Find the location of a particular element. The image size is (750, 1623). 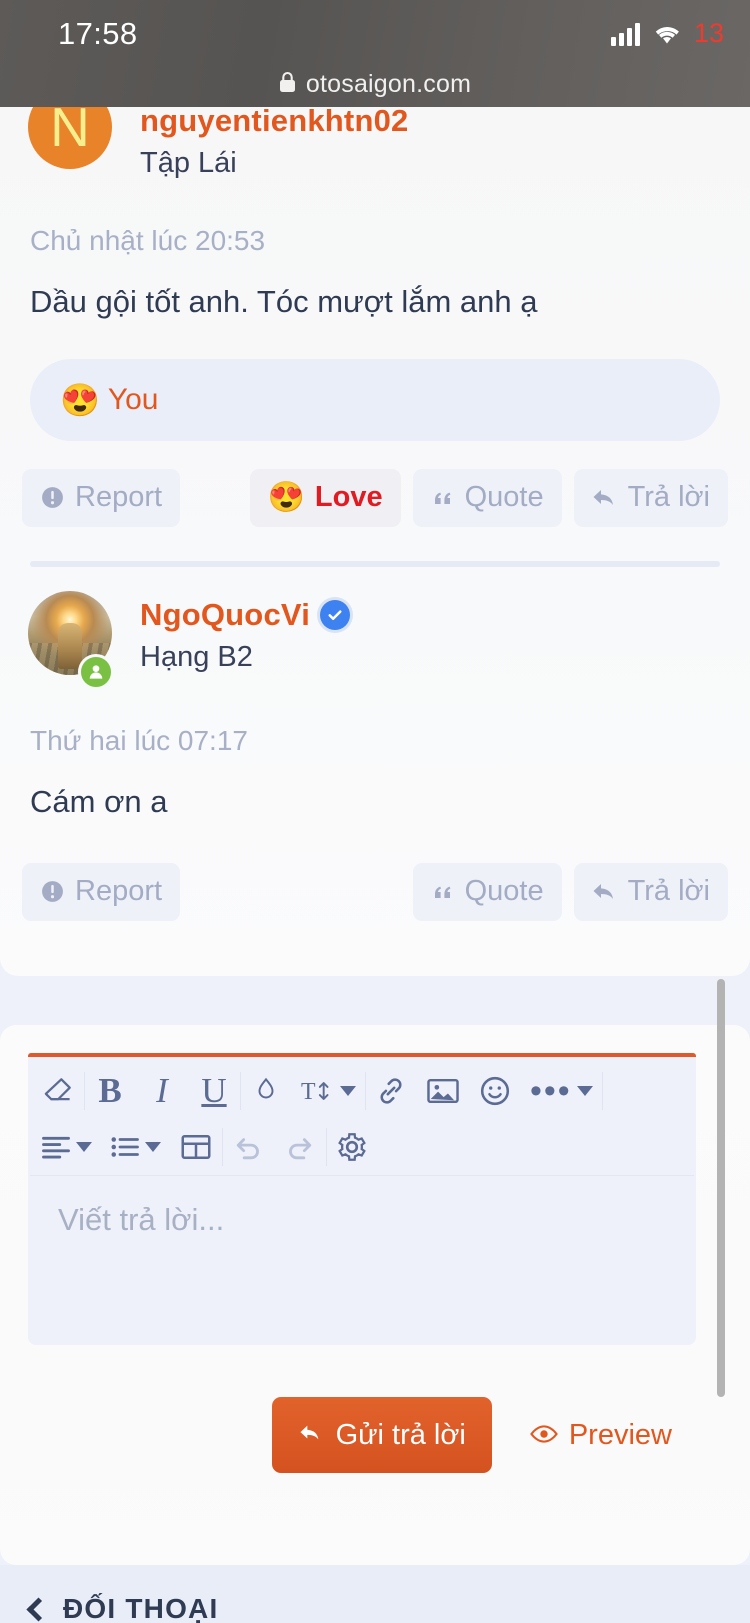

undo-icon is located at coordinates (248, 1147).